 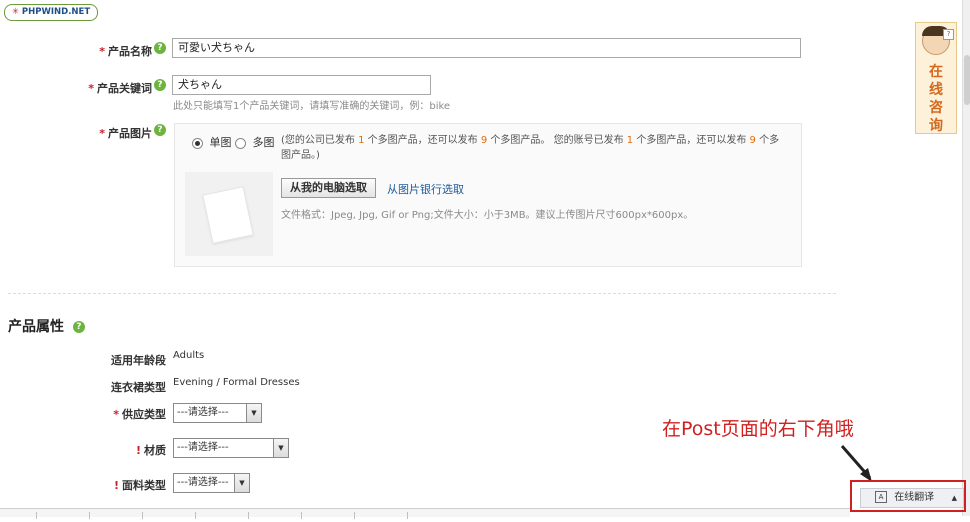 I want to click on attributes-section-title: 产品属性 ?, so click(x=46, y=326).